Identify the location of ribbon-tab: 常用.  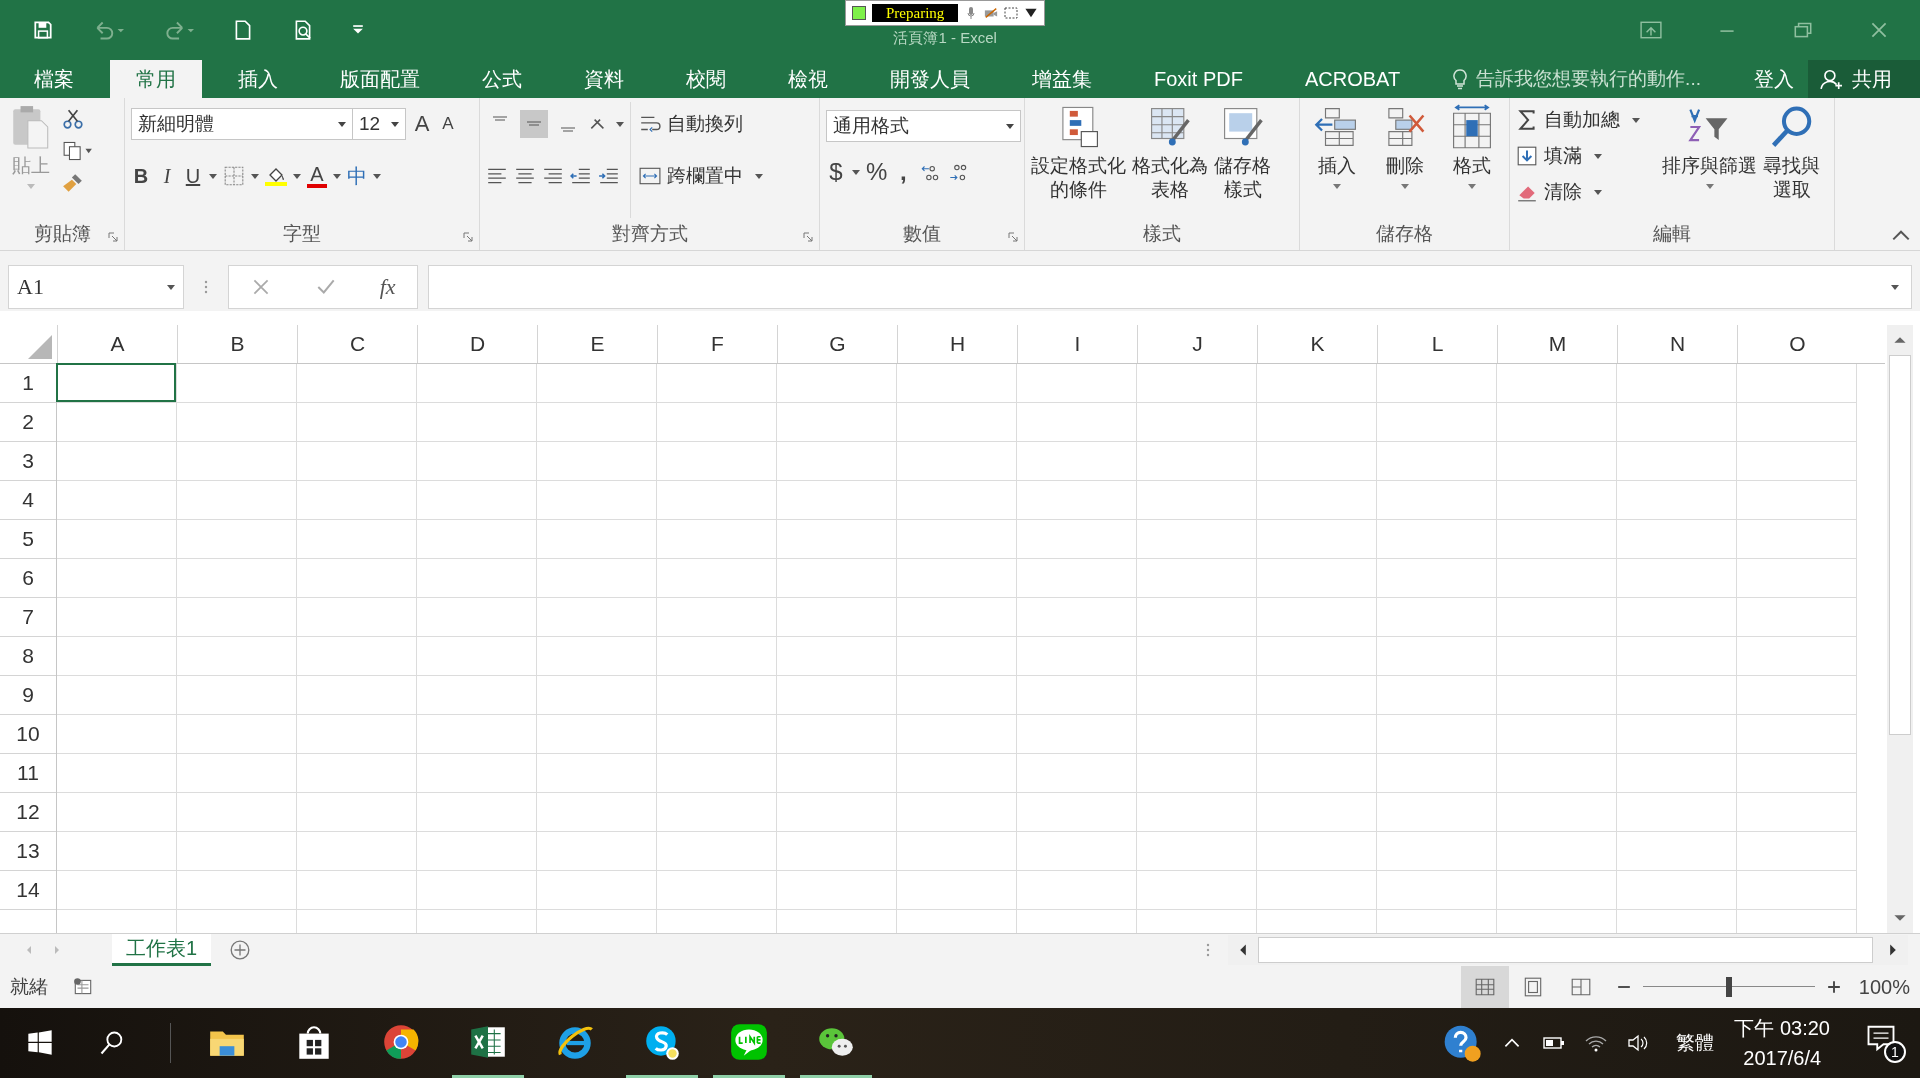
(156, 79).